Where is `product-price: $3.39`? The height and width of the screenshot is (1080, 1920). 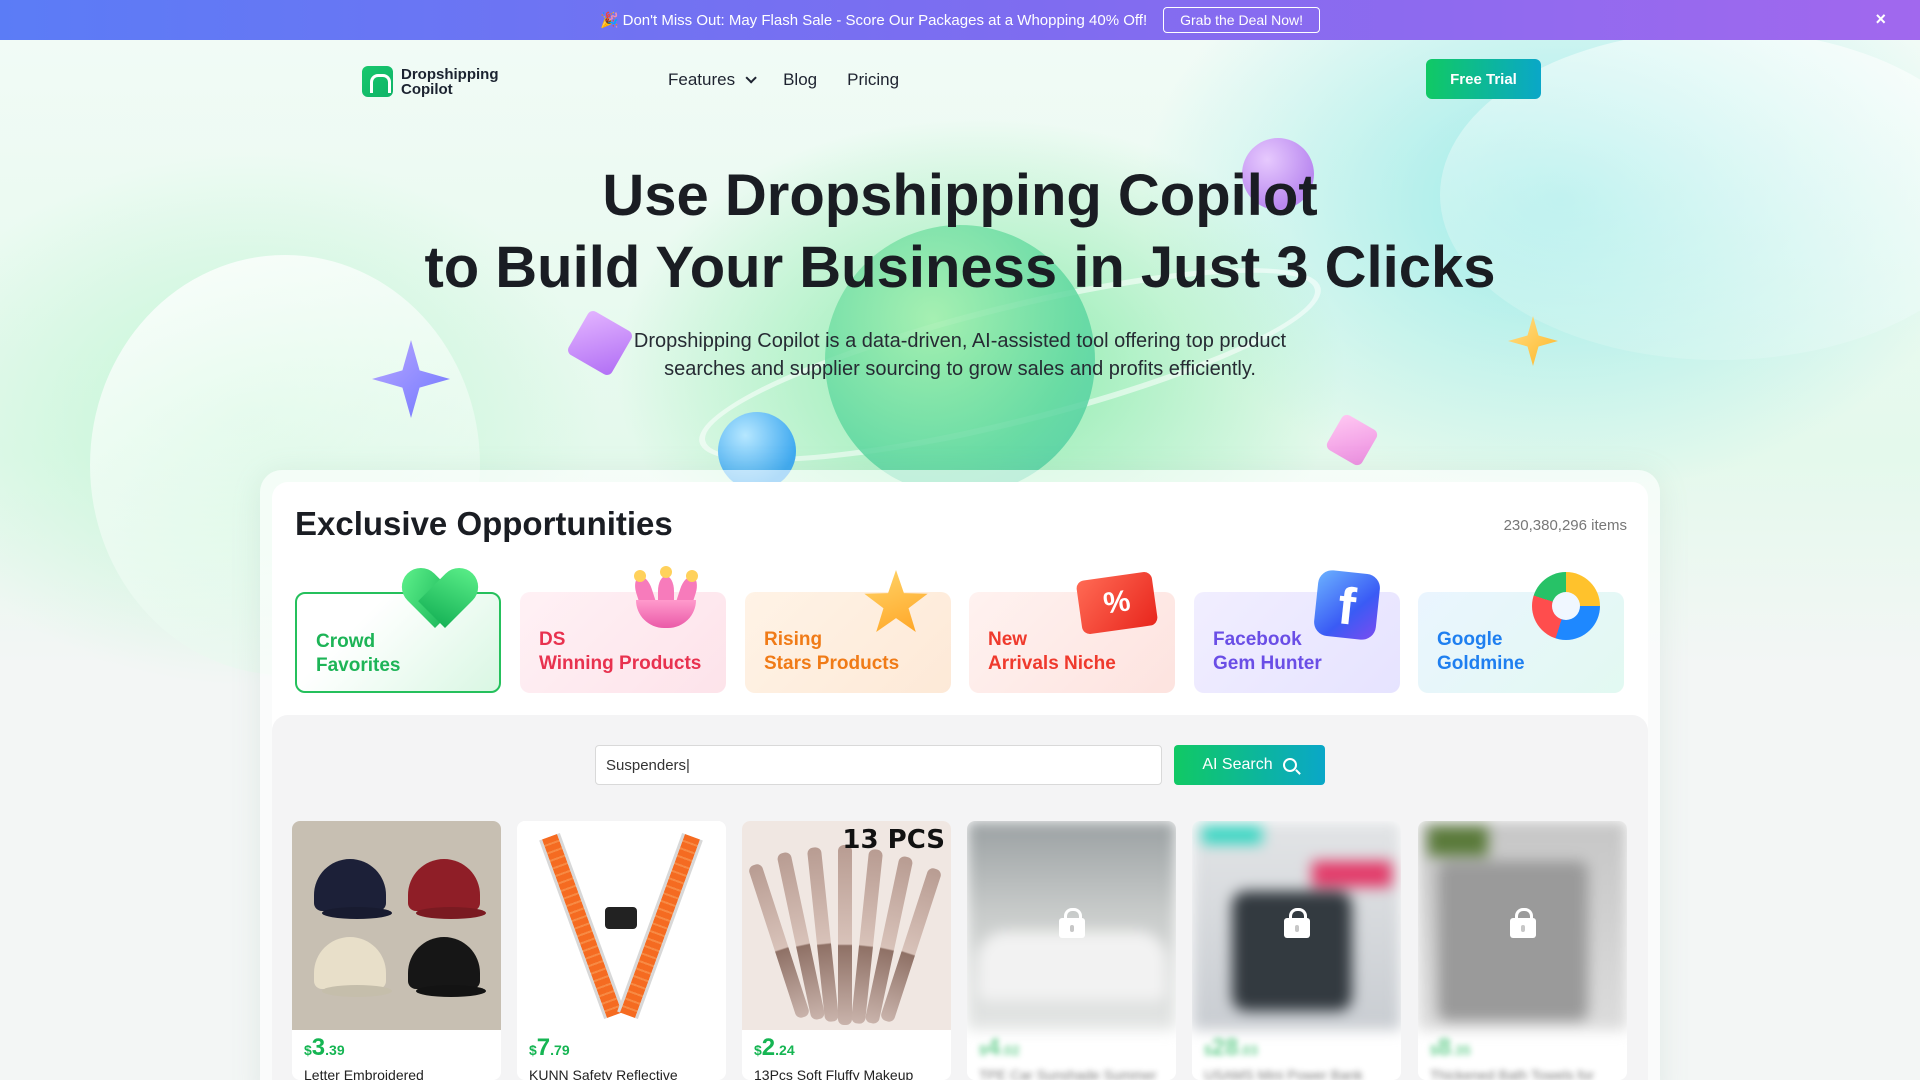
product-price: $3.39 is located at coordinates (324, 1048).